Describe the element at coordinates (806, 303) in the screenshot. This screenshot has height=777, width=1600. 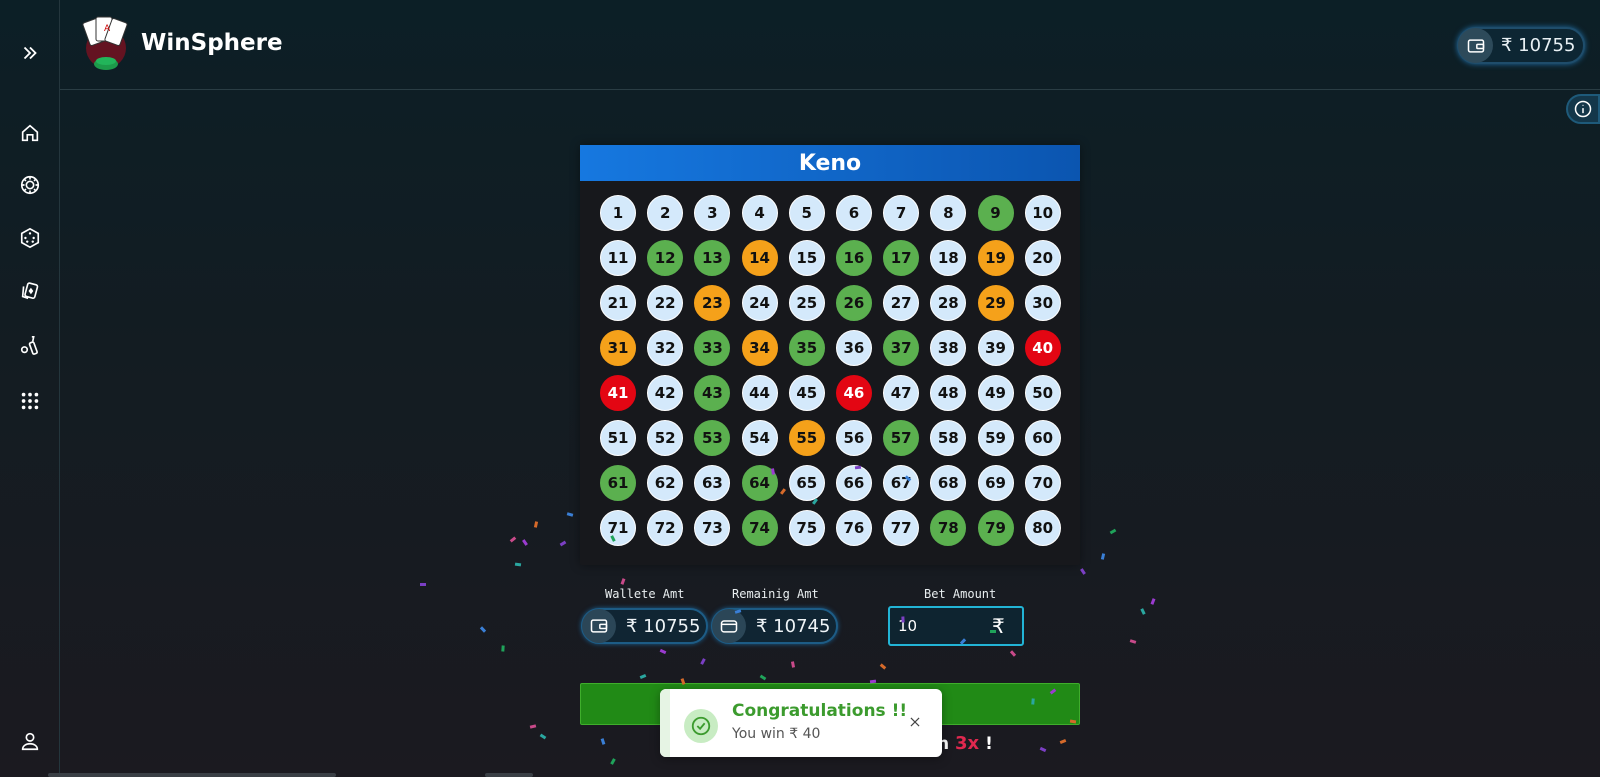
I see `keno-ball: 25` at that location.